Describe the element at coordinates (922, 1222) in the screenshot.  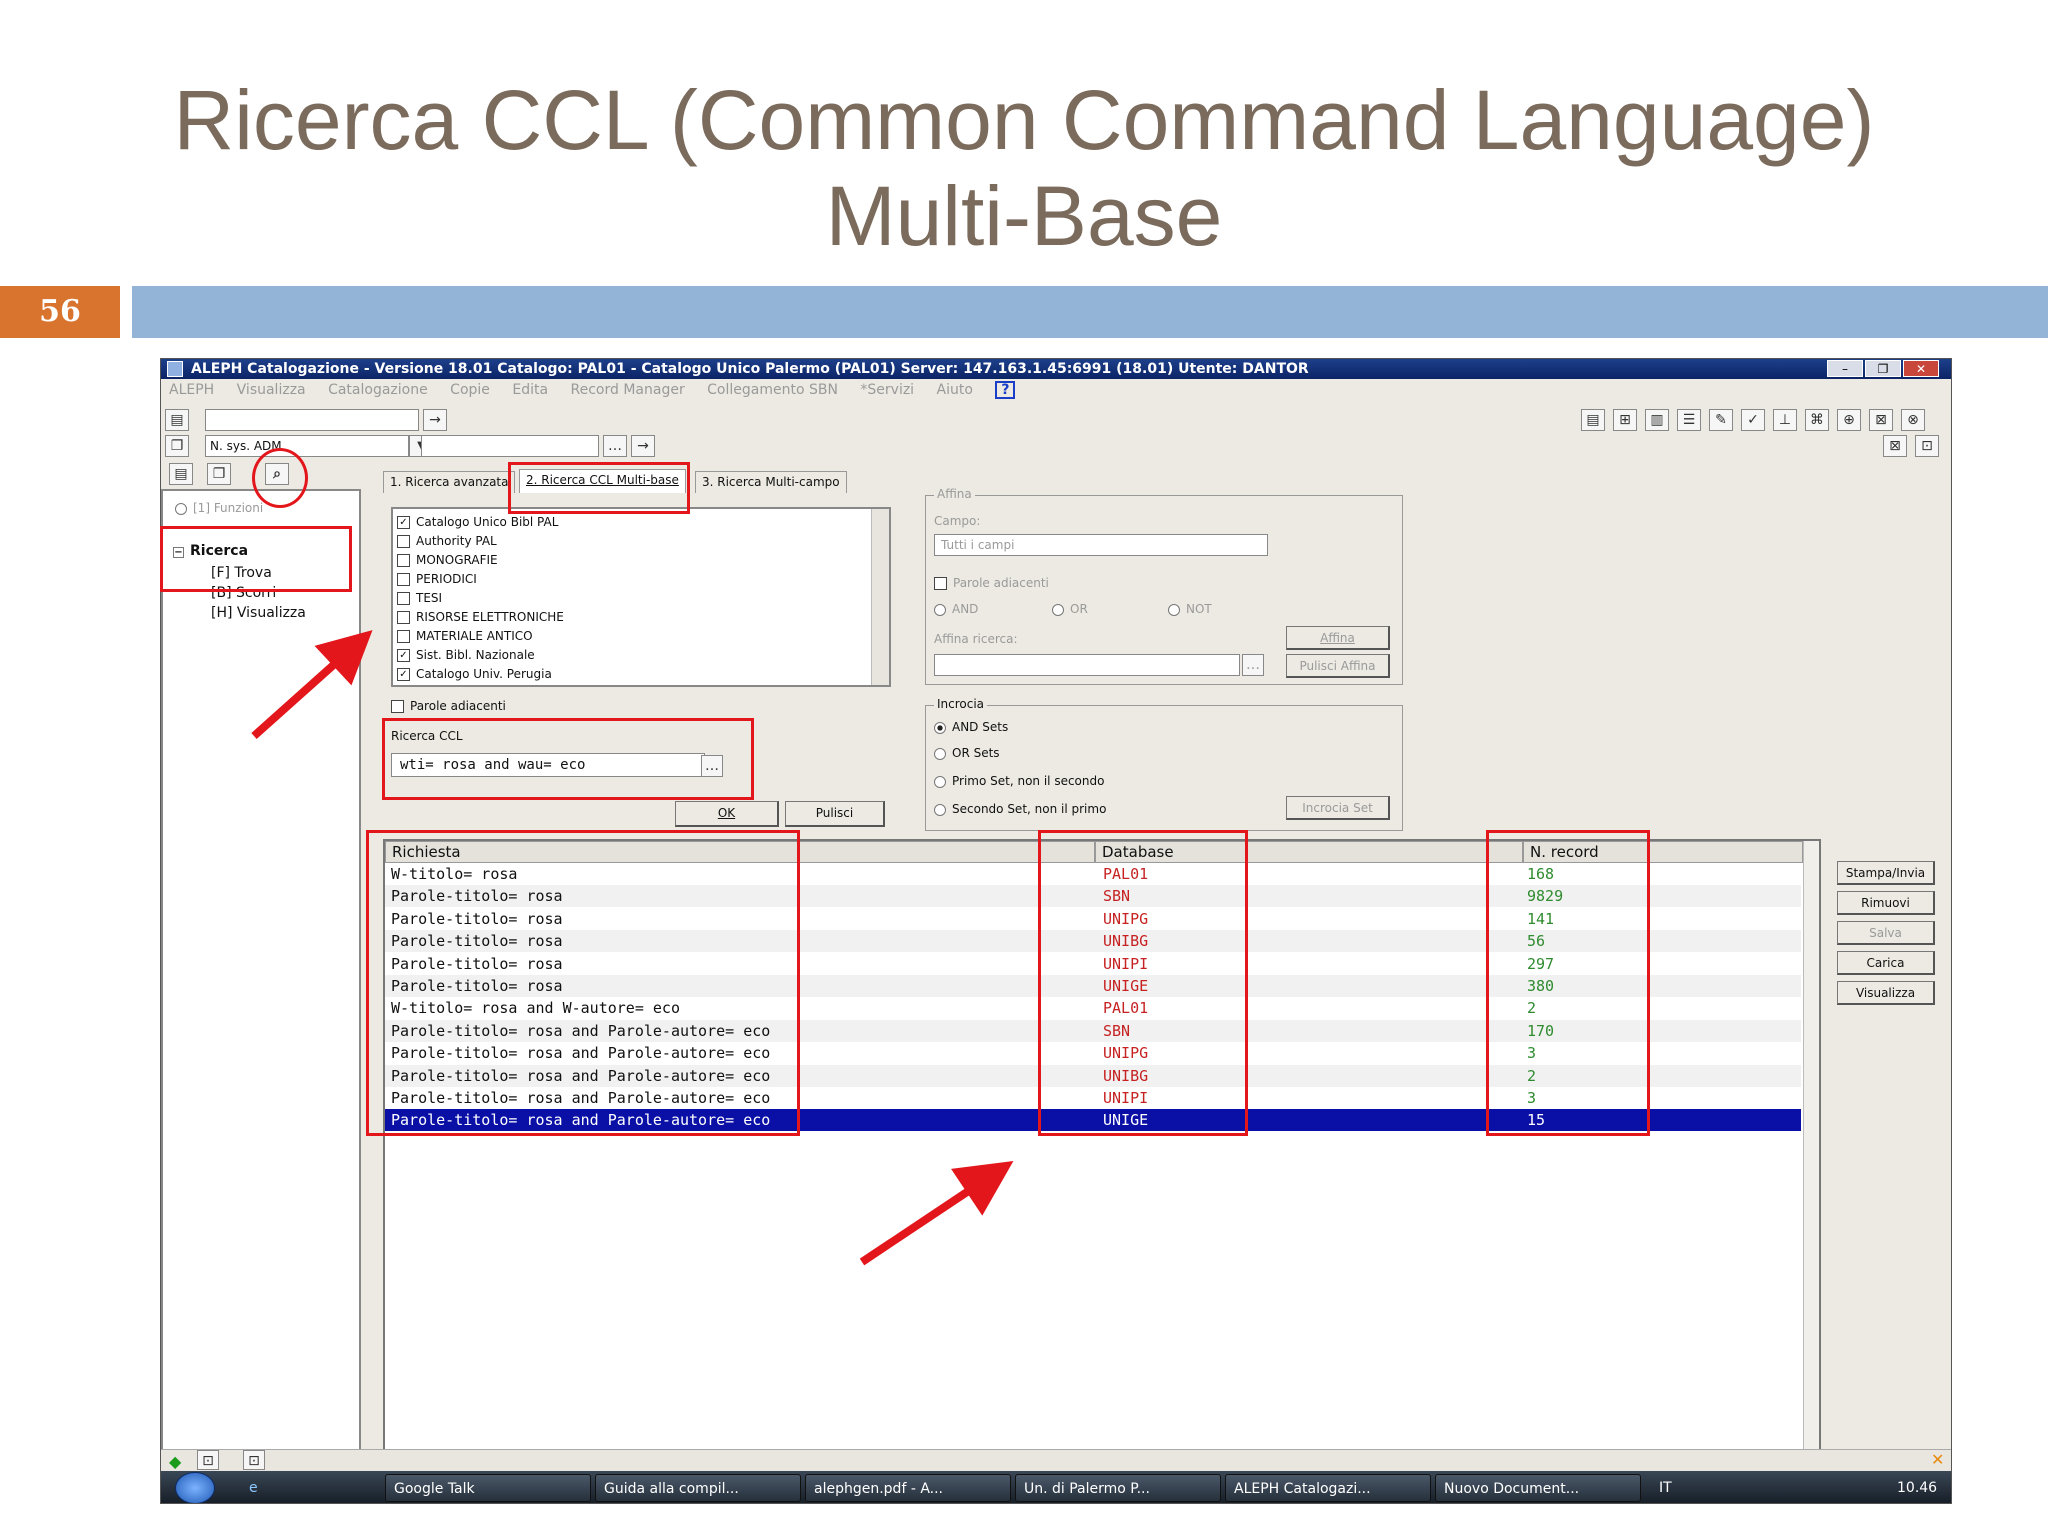
I see `arrow-to-results` at that location.